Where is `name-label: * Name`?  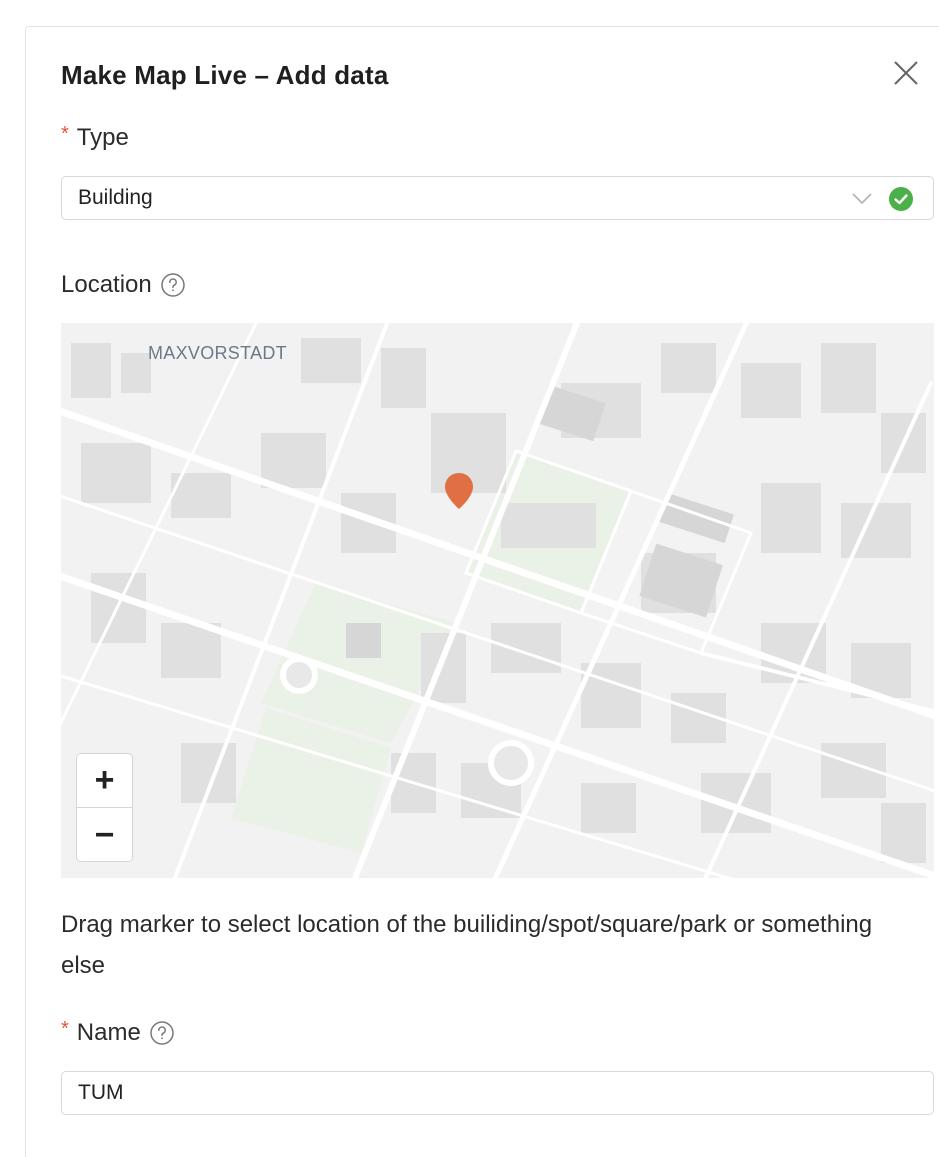
name-label: * Name is located at coordinates (118, 1032).